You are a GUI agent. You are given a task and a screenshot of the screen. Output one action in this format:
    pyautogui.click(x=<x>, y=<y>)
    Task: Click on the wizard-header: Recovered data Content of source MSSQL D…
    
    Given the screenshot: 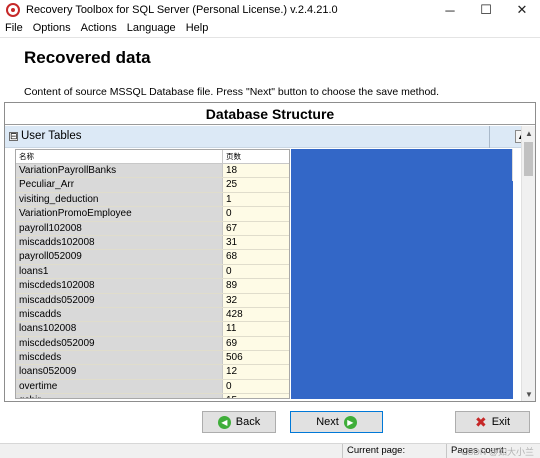 What is the action you would take?
    pyautogui.click(x=270, y=69)
    